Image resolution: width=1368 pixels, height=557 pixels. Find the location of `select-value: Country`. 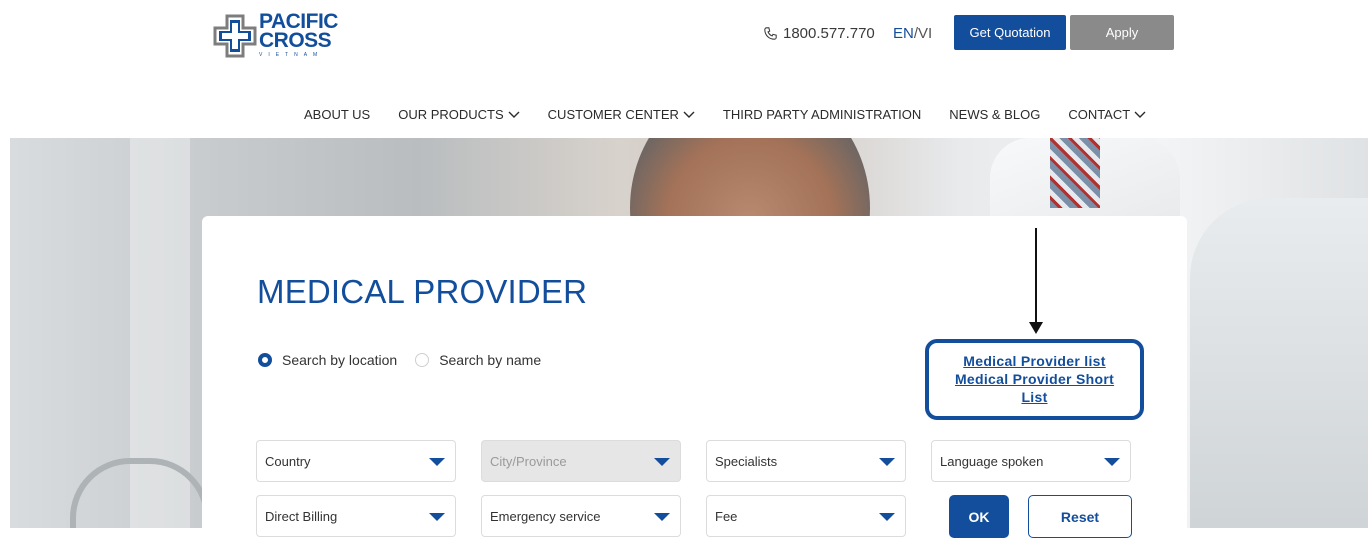

select-value: Country is located at coordinates (288, 461).